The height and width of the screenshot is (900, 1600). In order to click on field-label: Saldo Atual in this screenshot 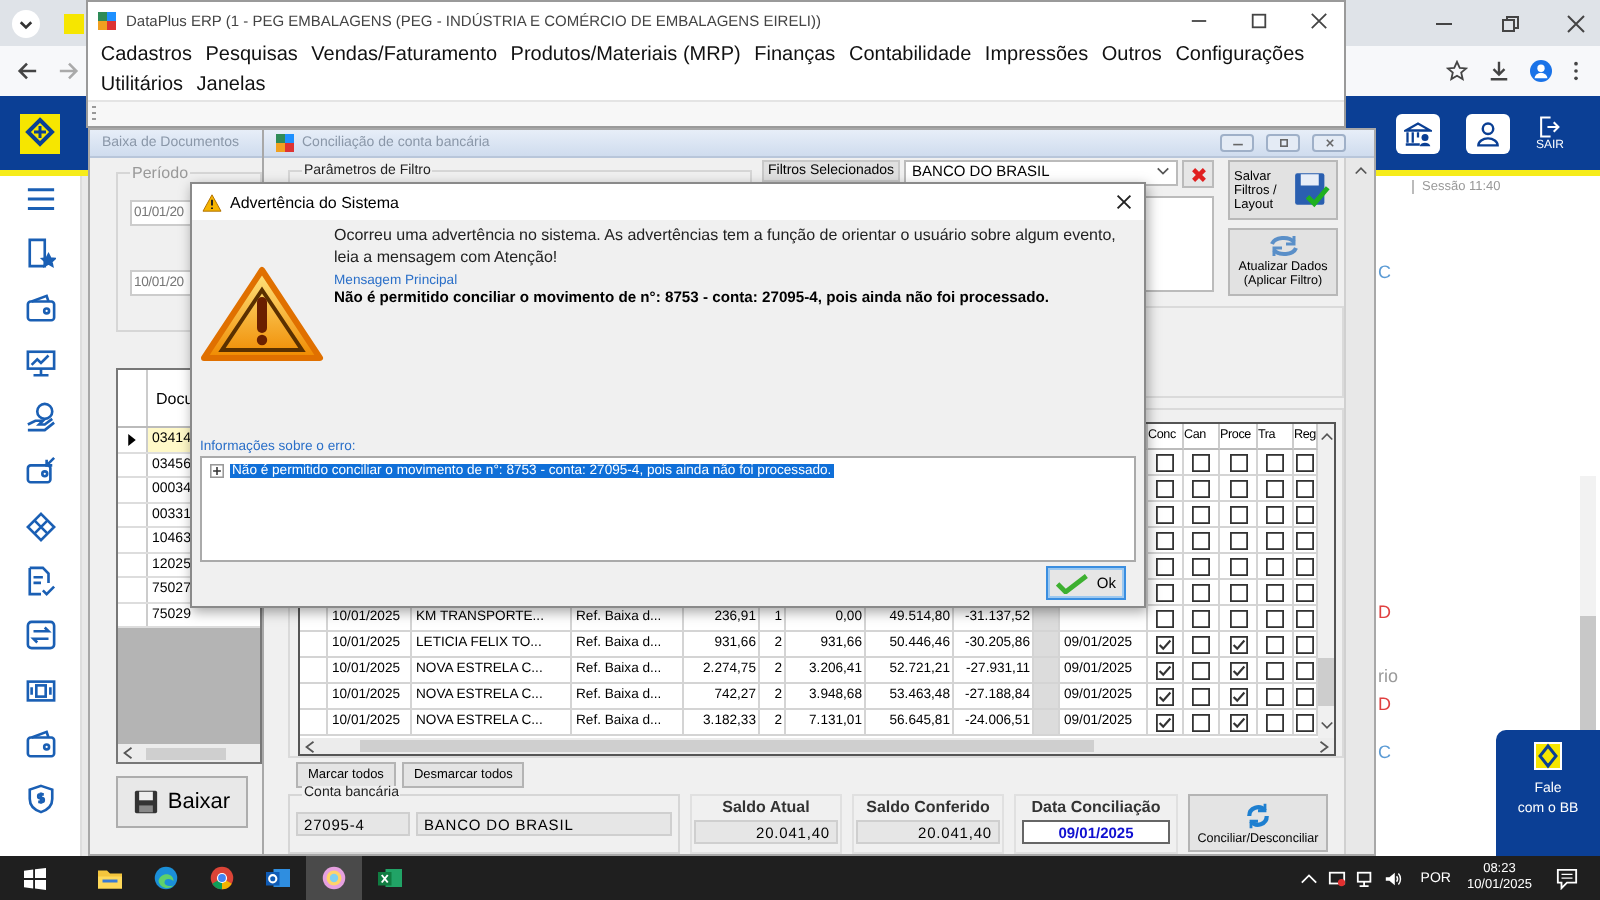, I will do `click(766, 807)`.